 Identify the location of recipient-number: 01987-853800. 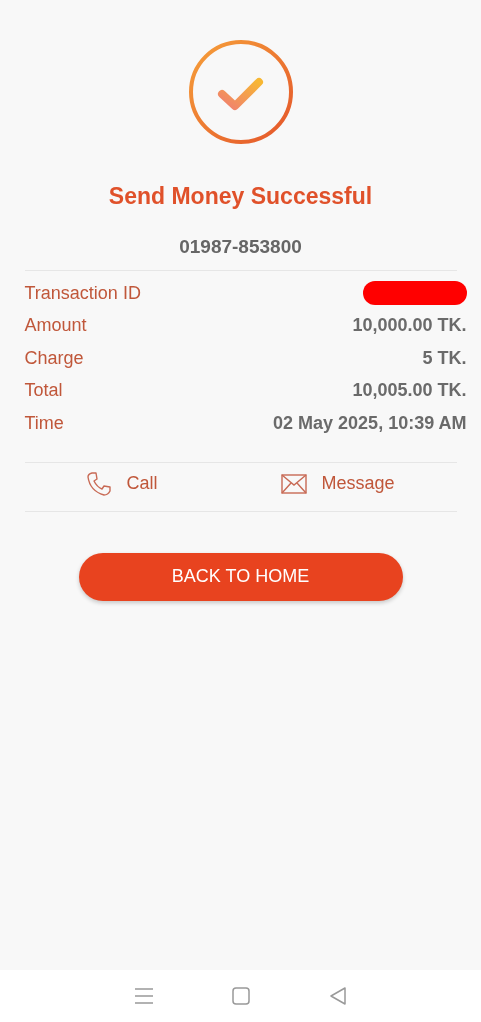
(240, 247).